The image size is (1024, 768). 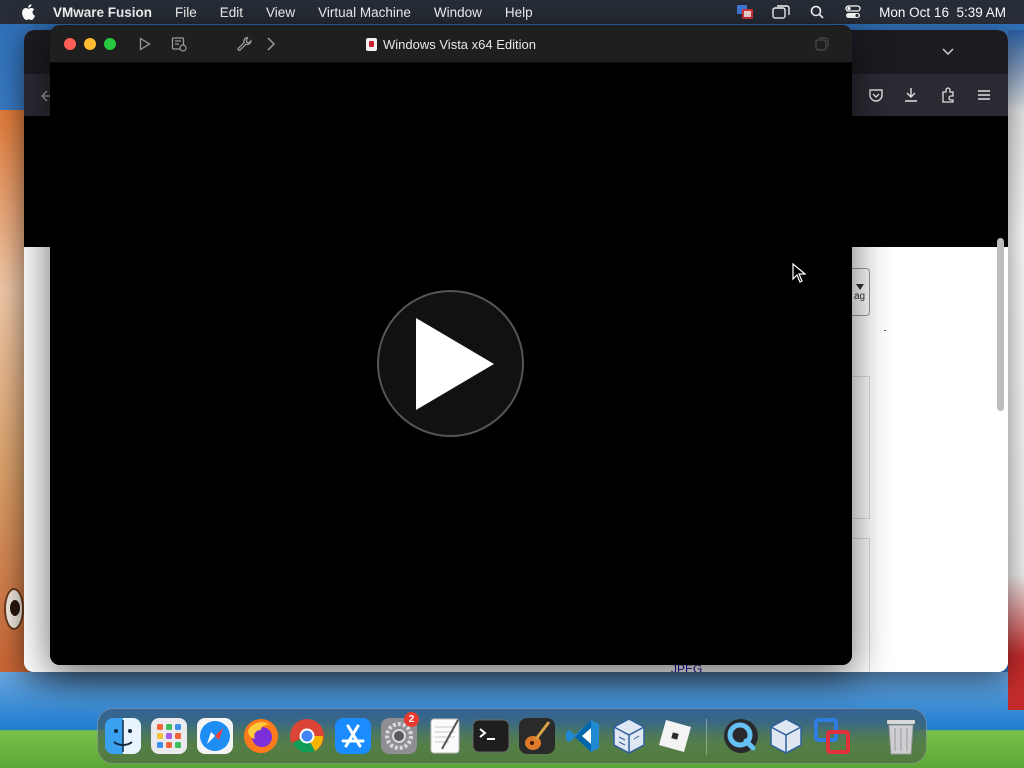 What do you see at coordinates (876, 95) in the screenshot?
I see `pocket-icon` at bounding box center [876, 95].